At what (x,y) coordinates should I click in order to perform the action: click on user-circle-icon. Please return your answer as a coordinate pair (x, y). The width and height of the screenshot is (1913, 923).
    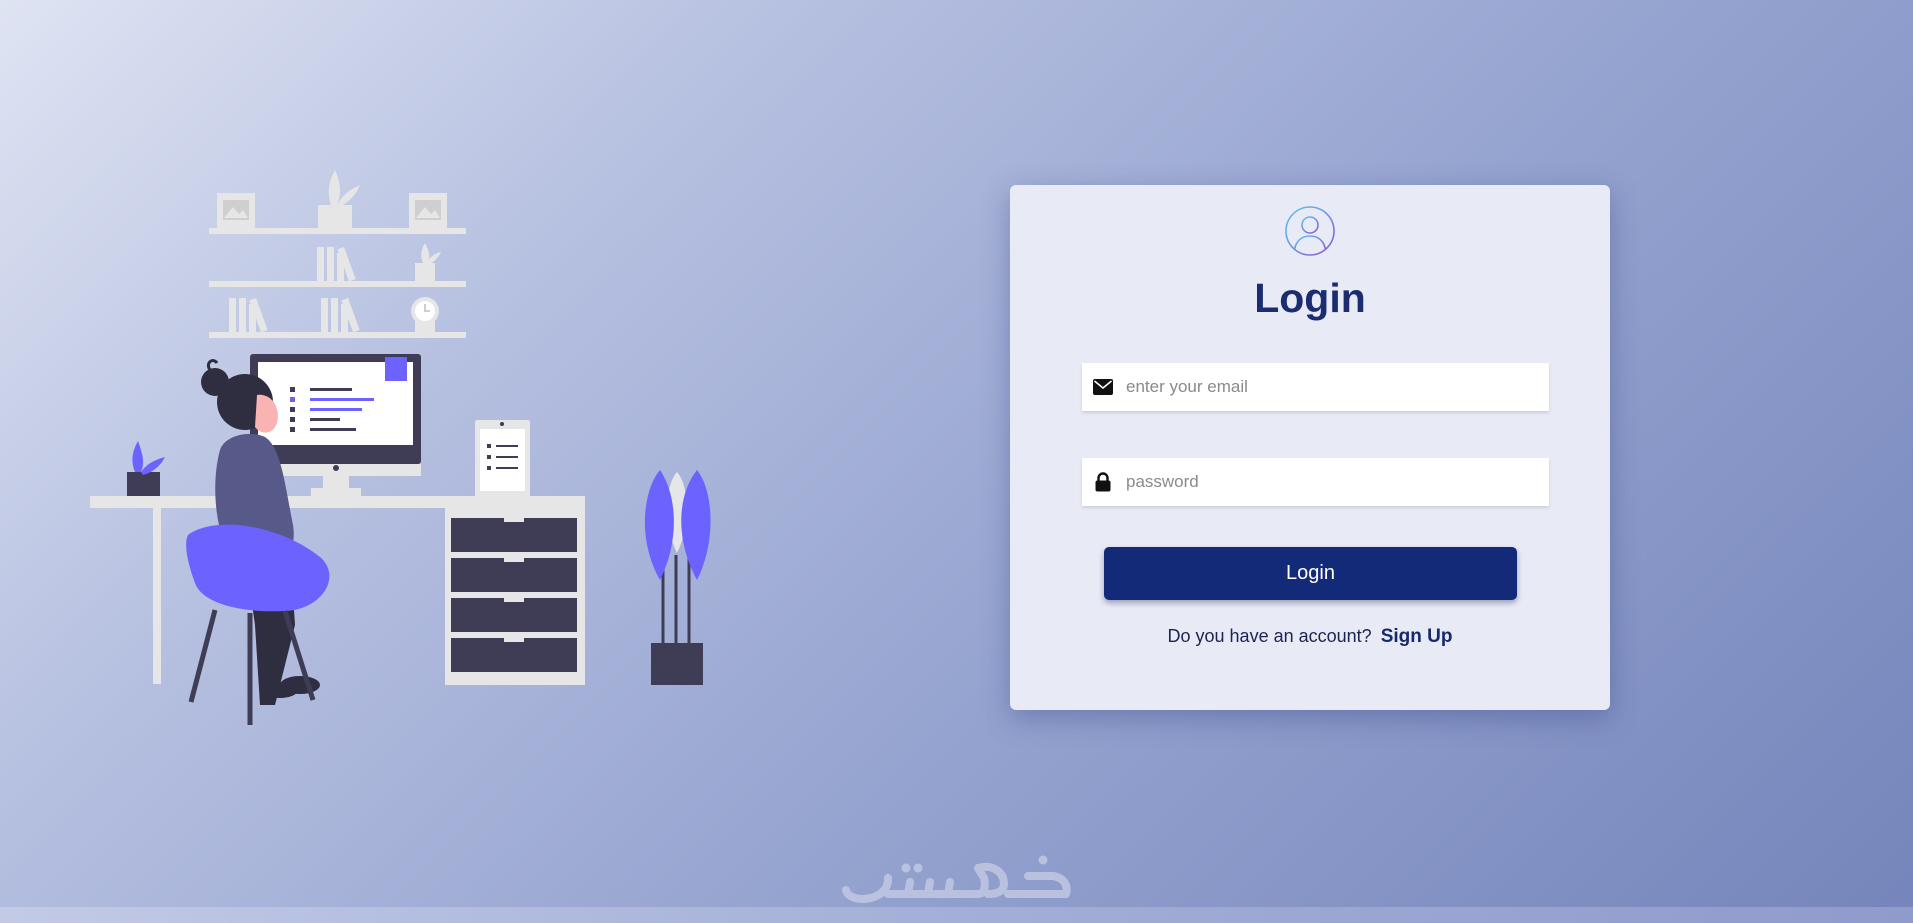
    Looking at the image, I should click on (1310, 231).